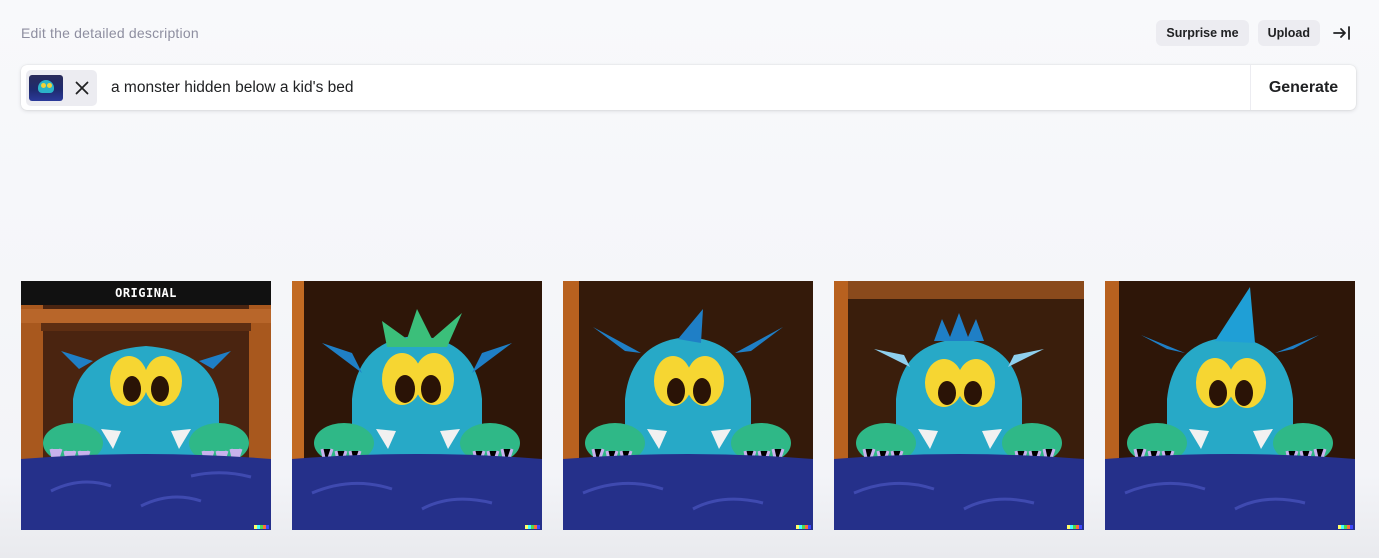 The height and width of the screenshot is (558, 1379). What do you see at coordinates (1342, 33) in the screenshot?
I see `arrow-right-to-bar-icon` at bounding box center [1342, 33].